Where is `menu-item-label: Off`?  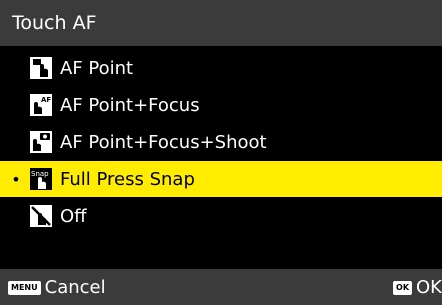
menu-item-label: Off is located at coordinates (73, 216).